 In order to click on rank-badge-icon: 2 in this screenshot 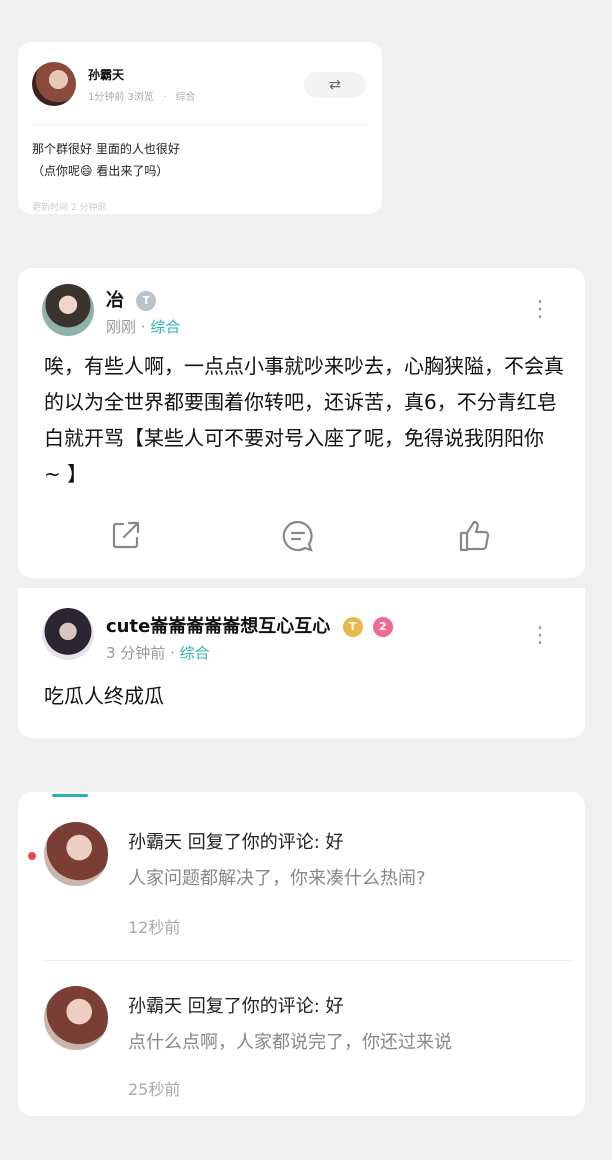, I will do `click(382, 627)`.